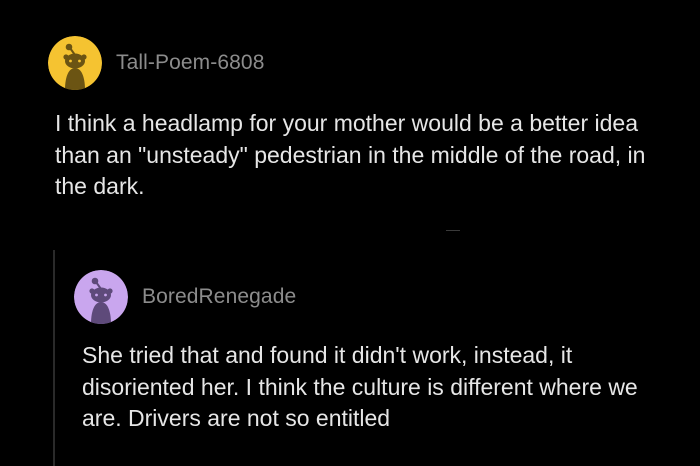 The width and height of the screenshot is (700, 466). Describe the element at coordinates (368, 63) in the screenshot. I see `comment-header: Tall-Poem-6808` at that location.